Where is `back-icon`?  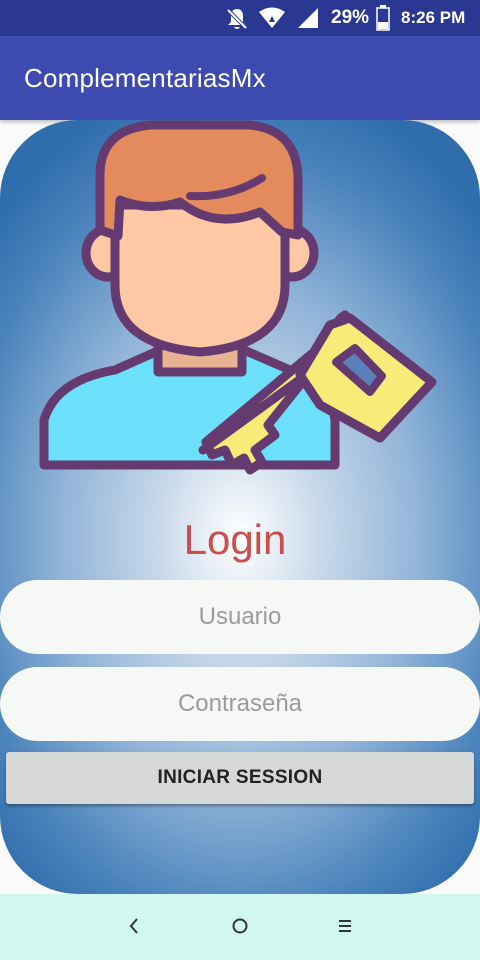
back-icon is located at coordinates (134, 926).